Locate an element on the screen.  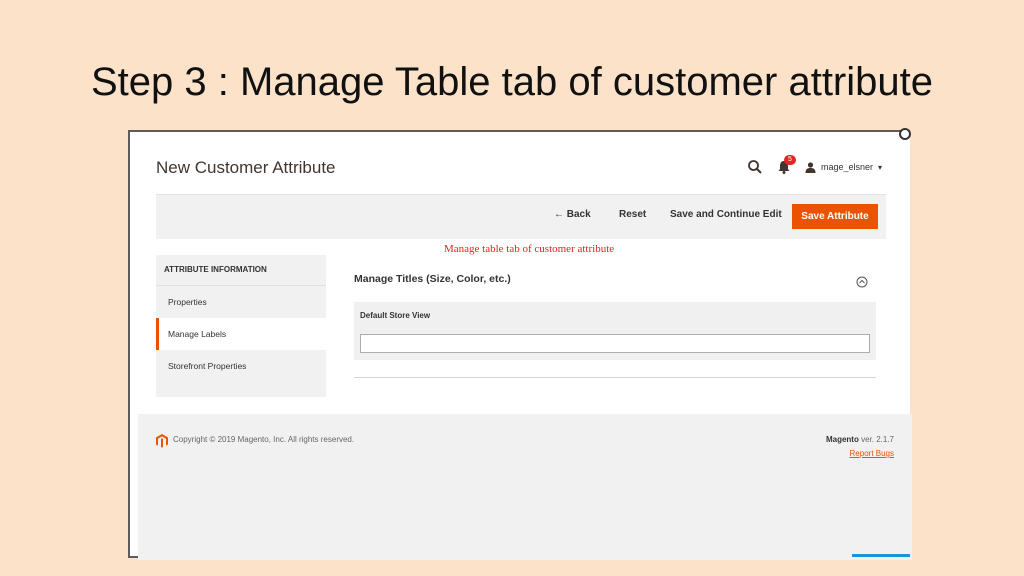
save-and-continue-button: Save and Continue Edit is located at coordinates (726, 214).